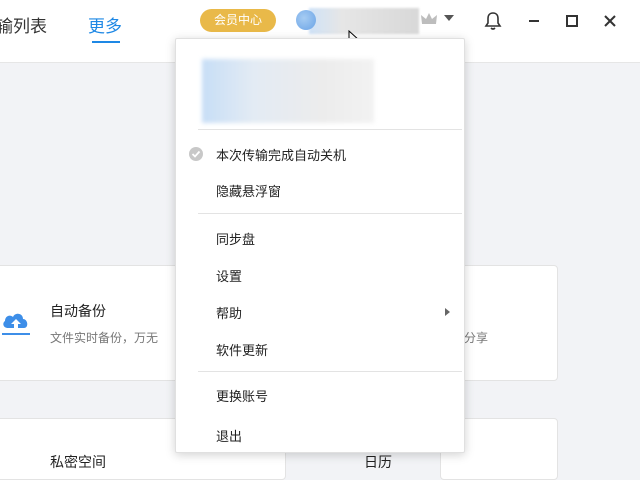  I want to click on menu-item-auto-shutdown: 本次传输完成自动关机, so click(322, 154).